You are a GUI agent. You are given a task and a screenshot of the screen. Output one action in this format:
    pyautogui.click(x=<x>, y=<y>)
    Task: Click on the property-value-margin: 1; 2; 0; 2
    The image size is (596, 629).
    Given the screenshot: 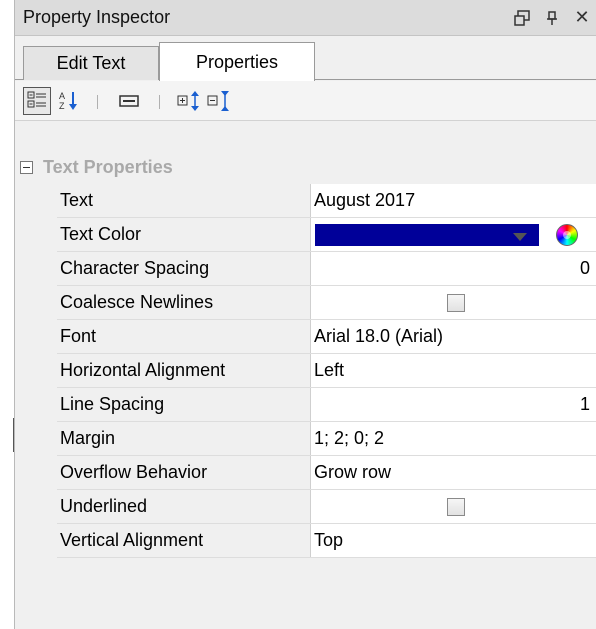 What is the action you would take?
    pyautogui.click(x=453, y=438)
    